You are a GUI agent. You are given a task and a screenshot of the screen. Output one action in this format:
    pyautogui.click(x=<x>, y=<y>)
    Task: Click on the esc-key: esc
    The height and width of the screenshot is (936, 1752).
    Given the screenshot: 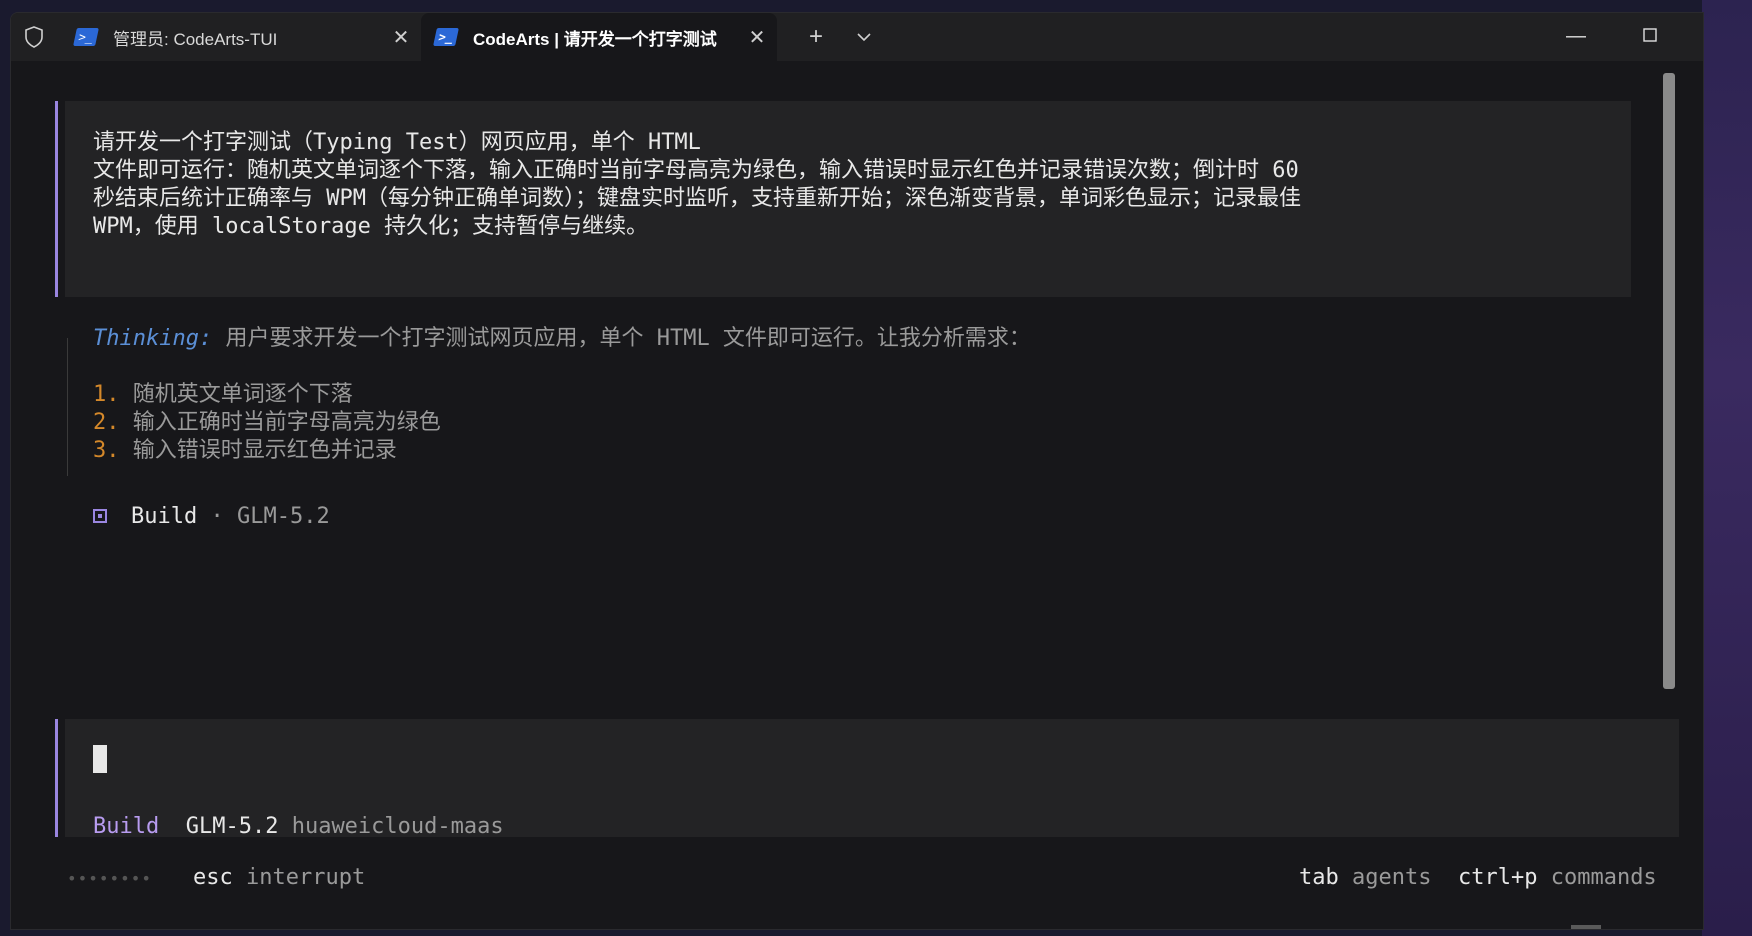 What is the action you would take?
    pyautogui.click(x=213, y=877)
    